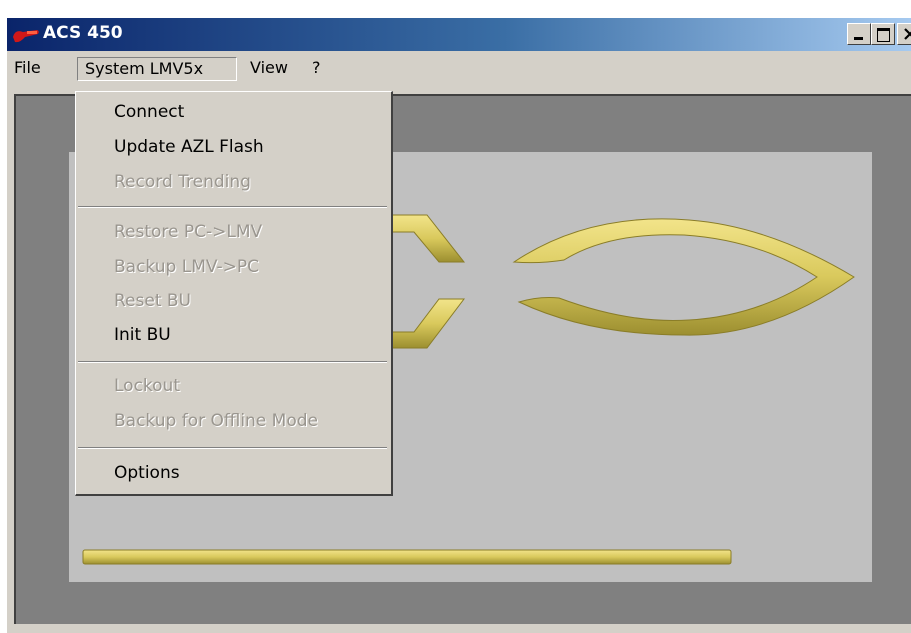 The height and width of the screenshot is (633, 911). I want to click on title-bar: ACS 450, so click(459, 34).